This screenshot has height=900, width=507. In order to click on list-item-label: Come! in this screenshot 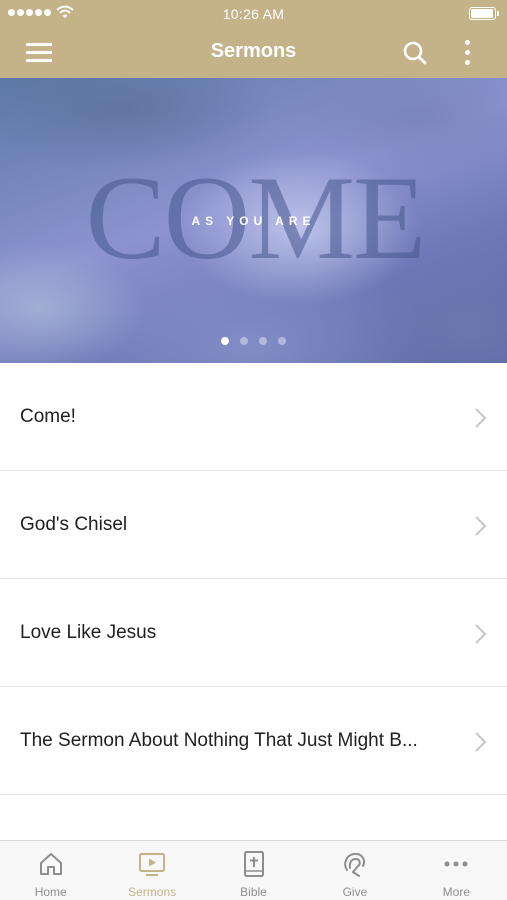, I will do `click(48, 416)`.